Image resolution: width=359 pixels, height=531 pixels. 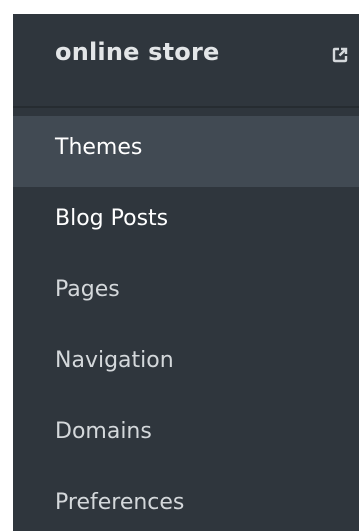 What do you see at coordinates (87, 289) in the screenshot?
I see `sidebar-item-label: Pages` at bounding box center [87, 289].